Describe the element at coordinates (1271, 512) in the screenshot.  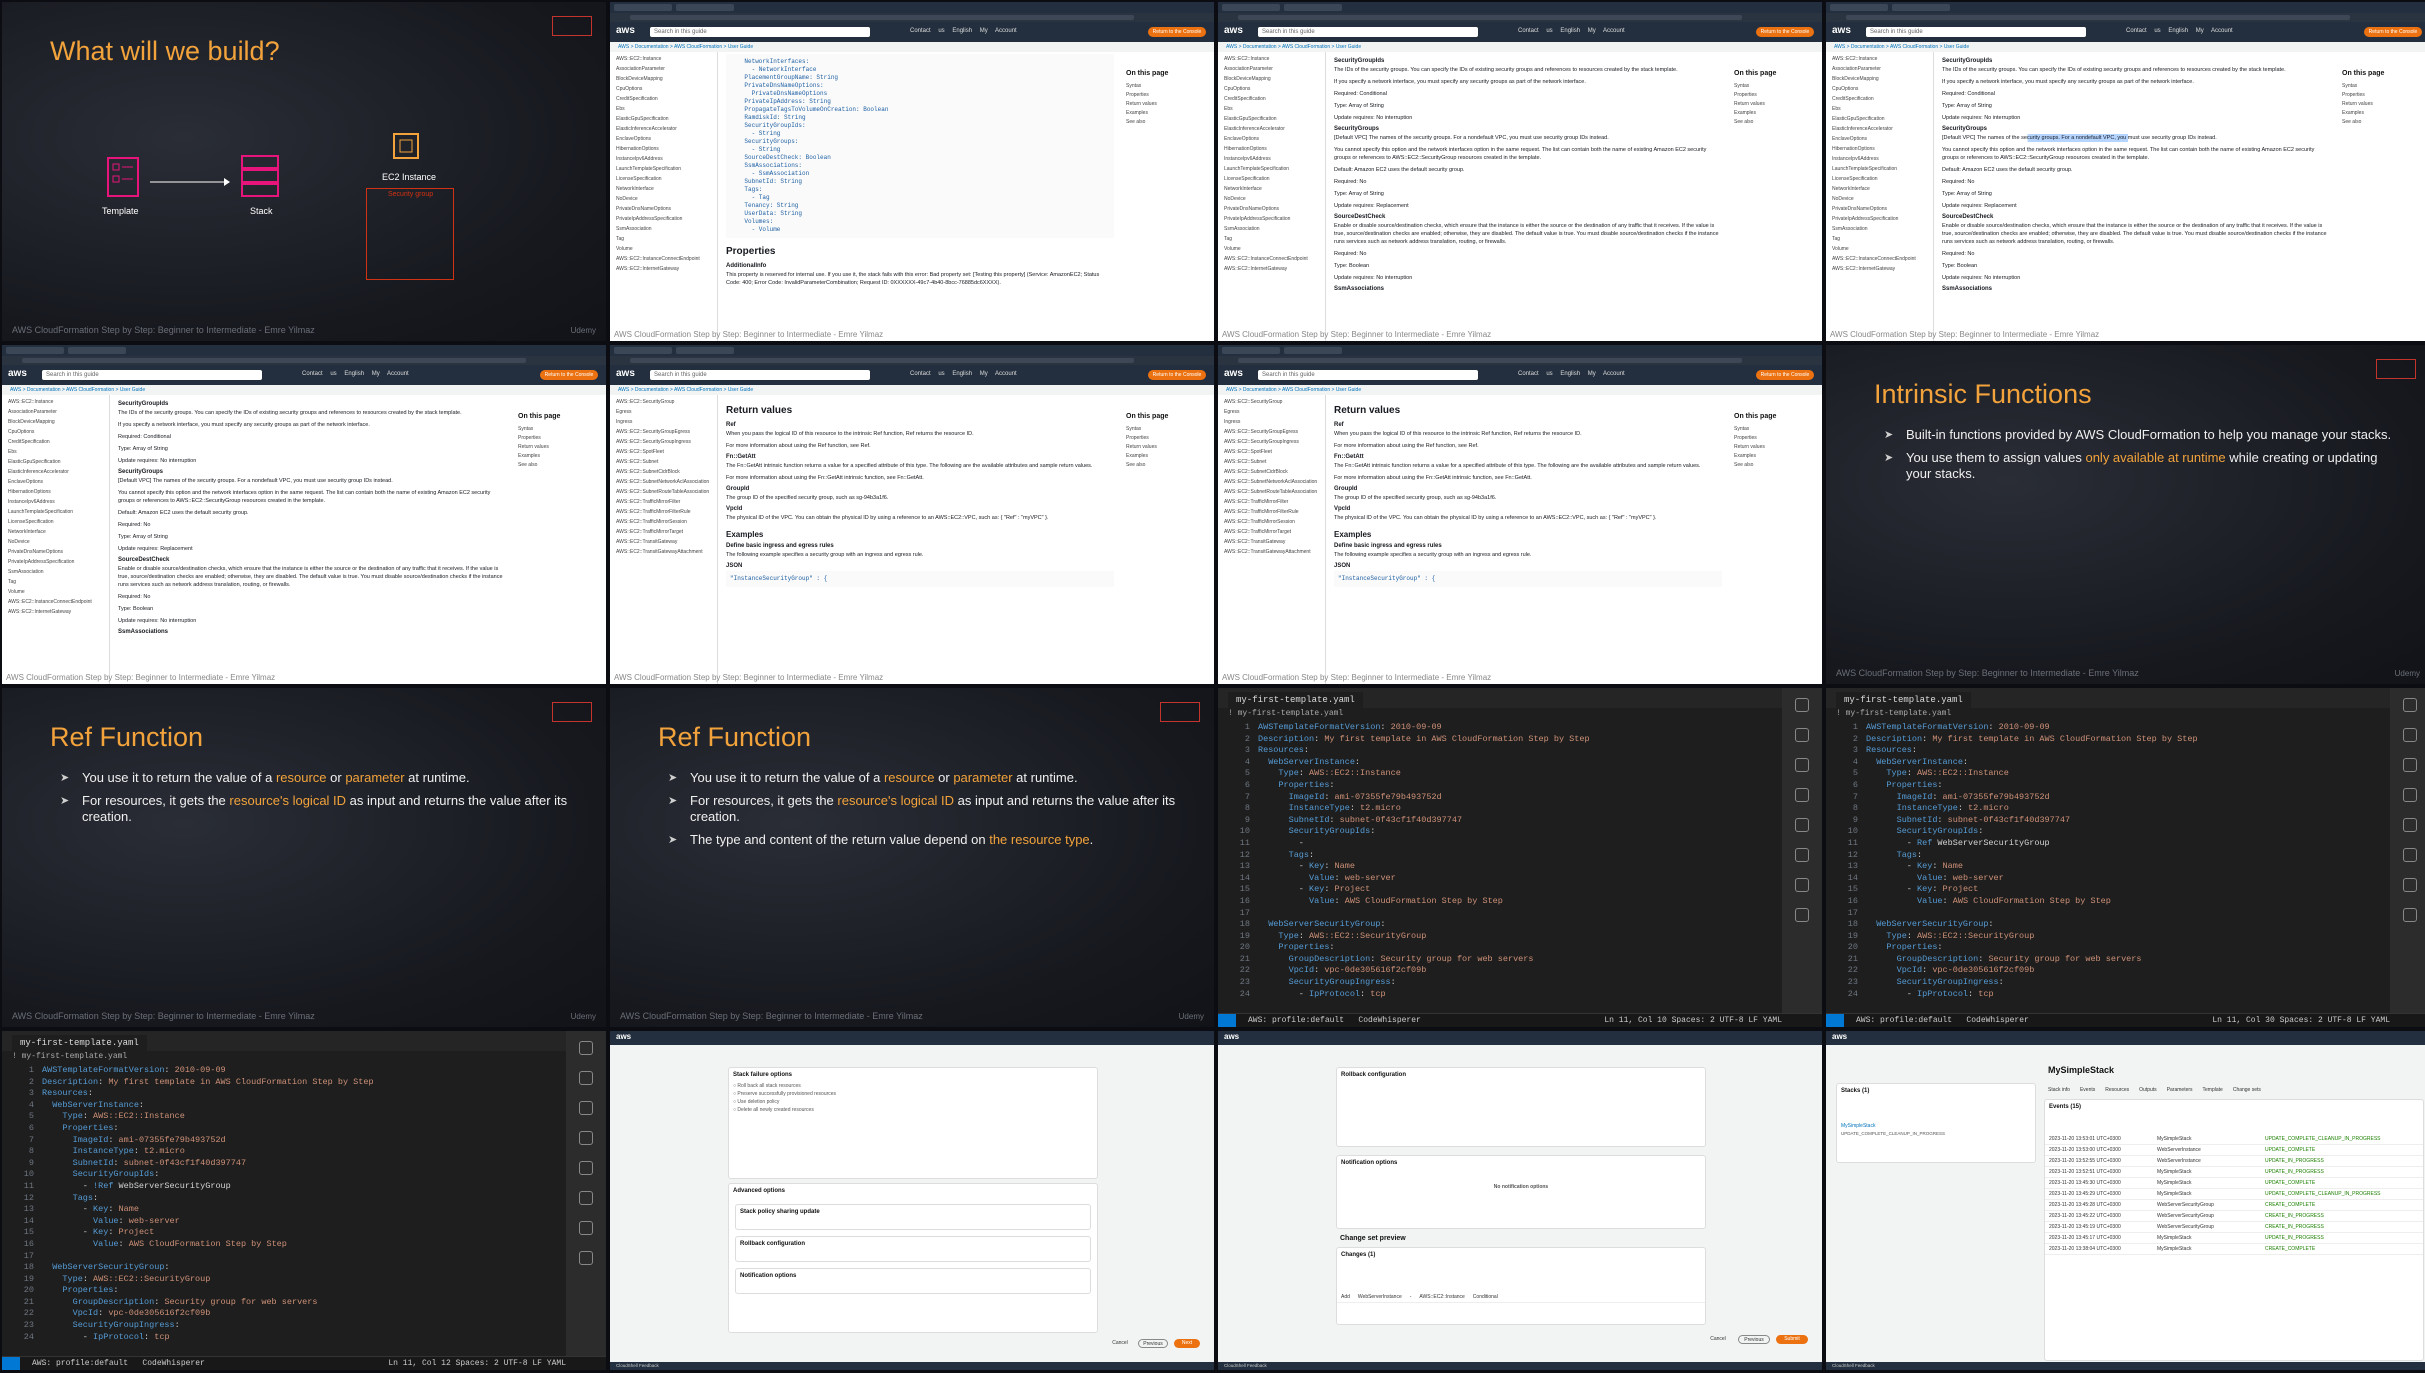
I see `list-item: AWS::EC2::TrafficMirrorFilterRule` at that location.